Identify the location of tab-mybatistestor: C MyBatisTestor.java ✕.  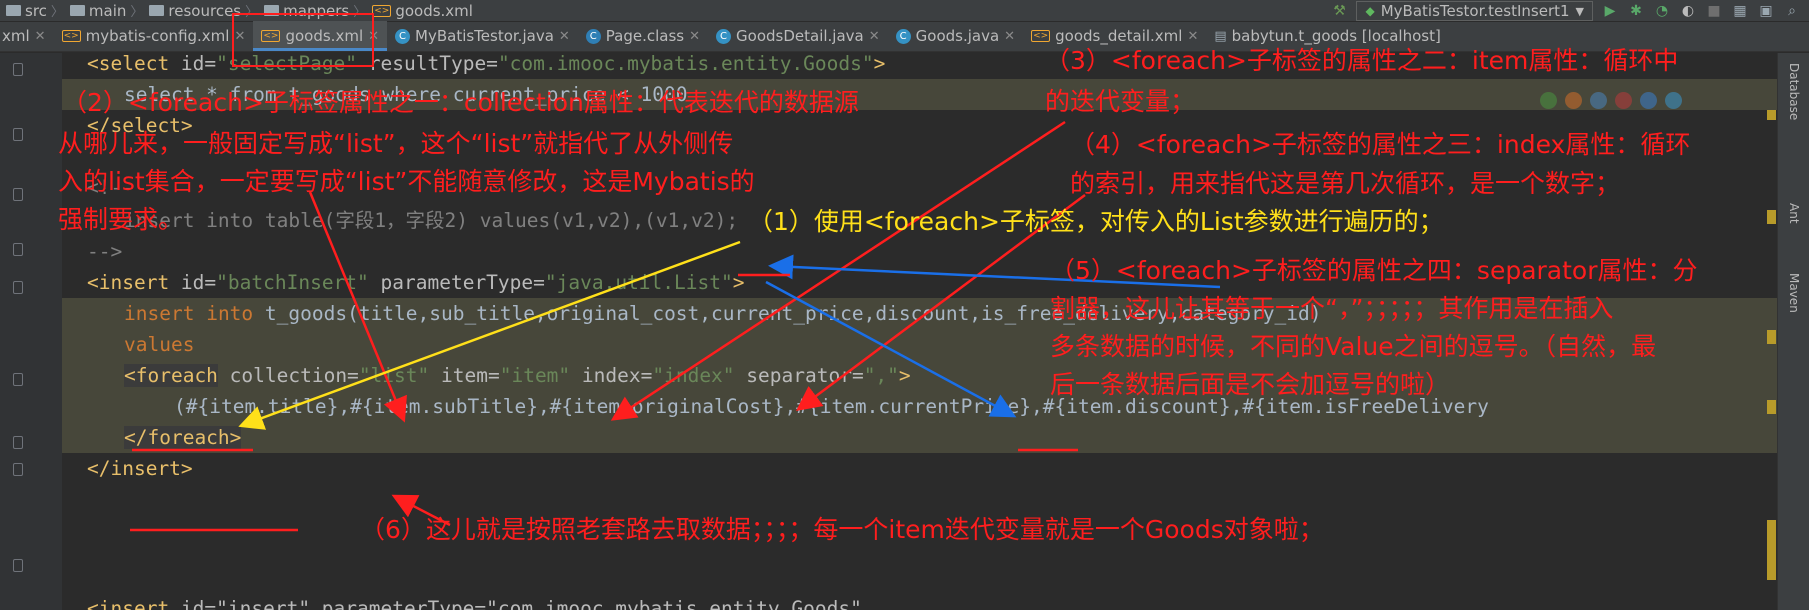
(482, 36).